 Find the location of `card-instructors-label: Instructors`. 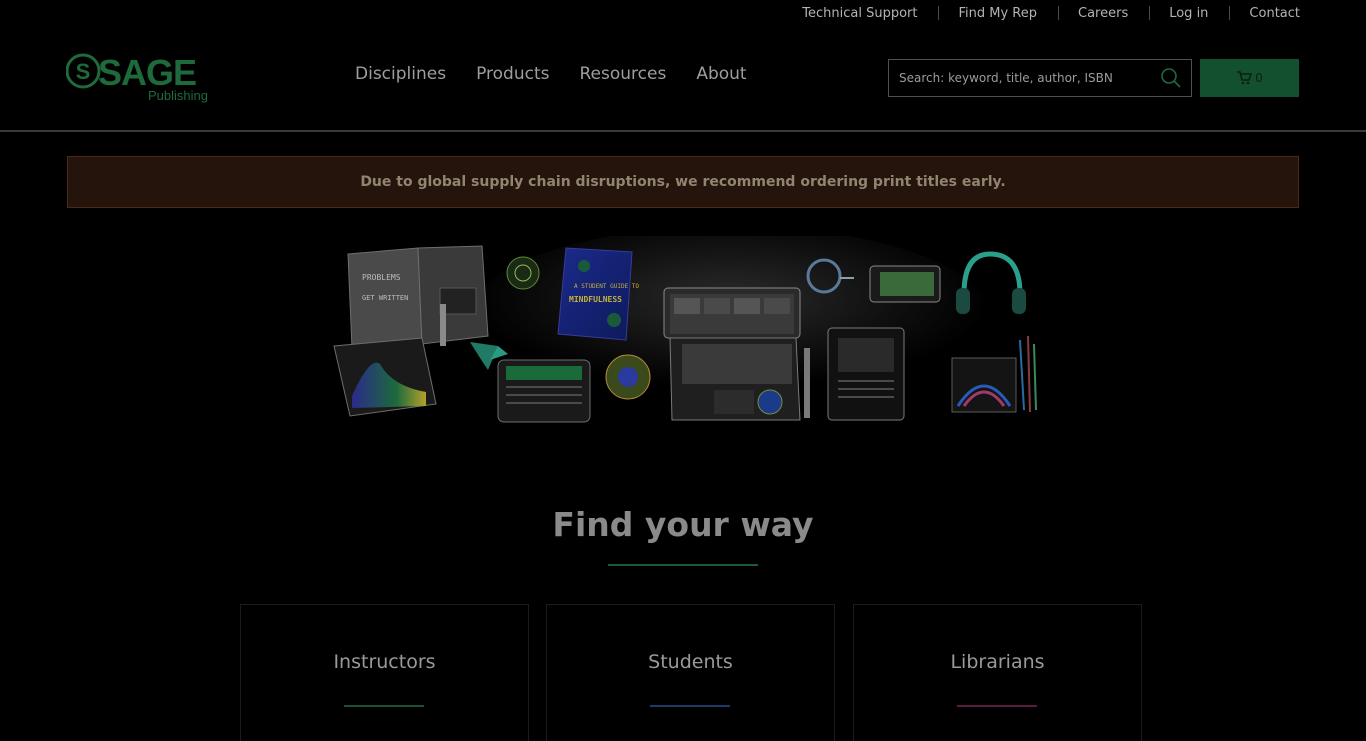

card-instructors-label: Instructors is located at coordinates (384, 662).